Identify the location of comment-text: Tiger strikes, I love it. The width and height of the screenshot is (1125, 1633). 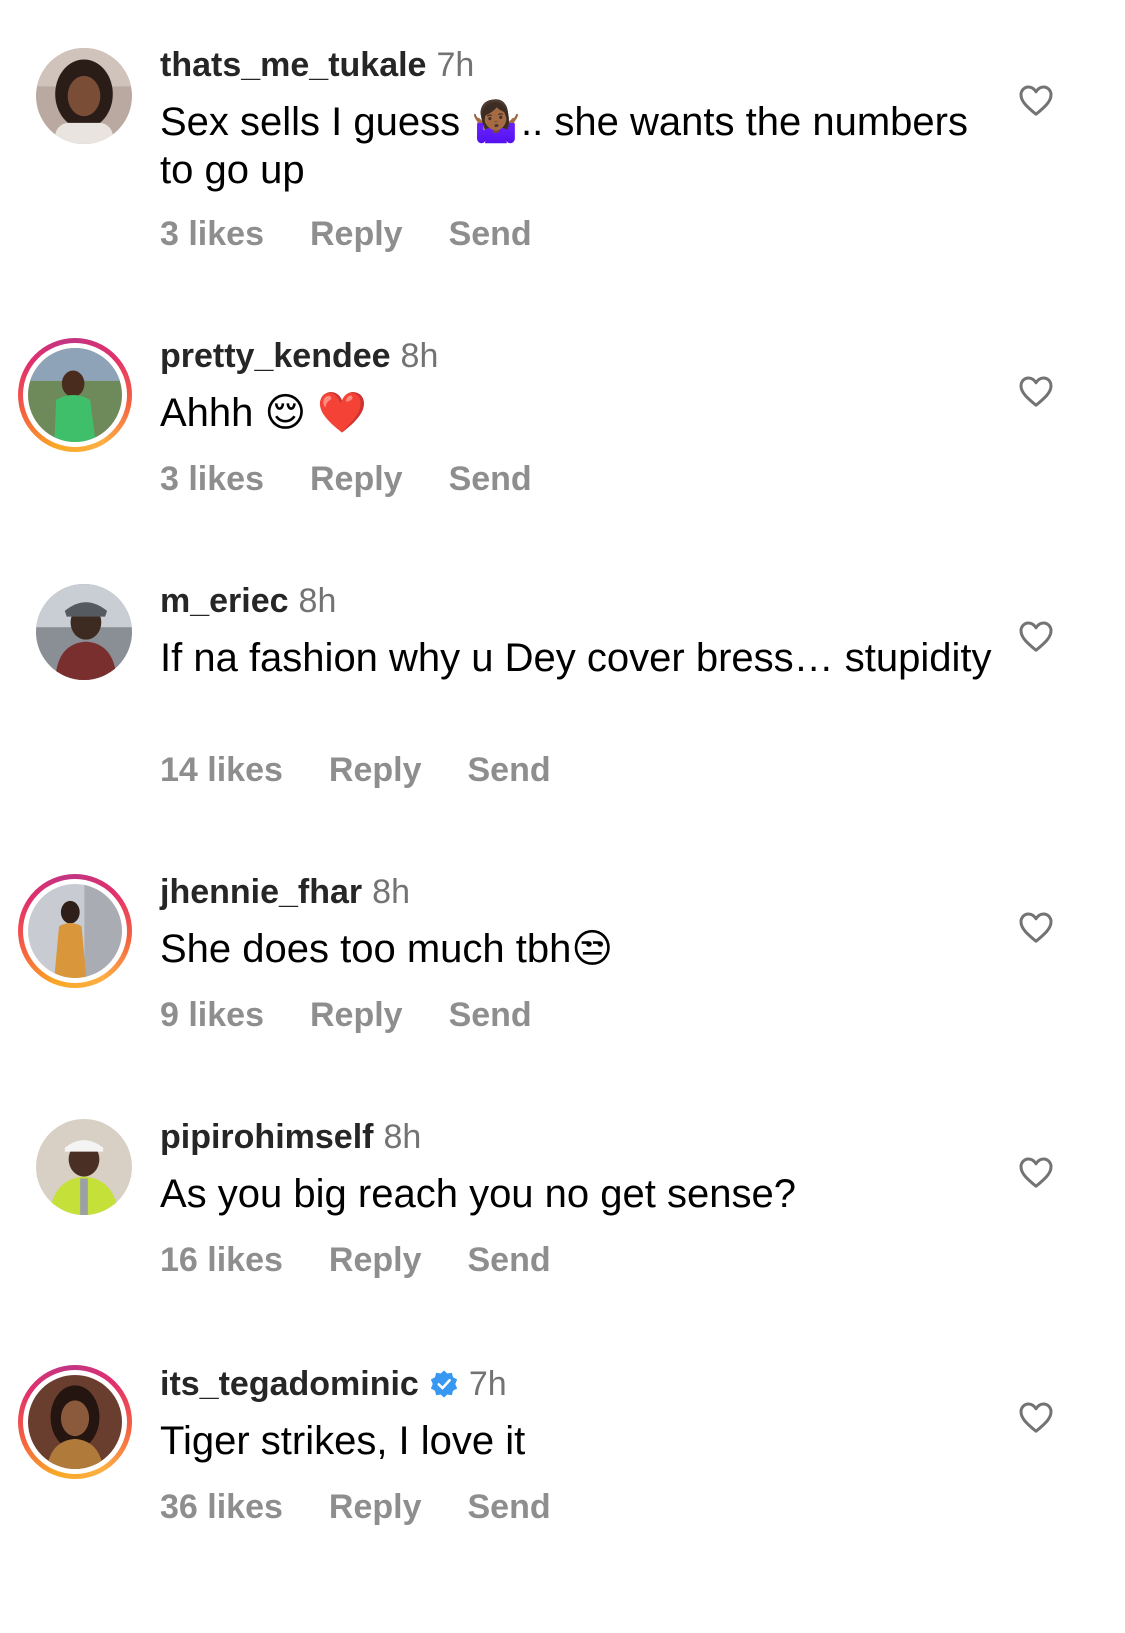
(343, 1441).